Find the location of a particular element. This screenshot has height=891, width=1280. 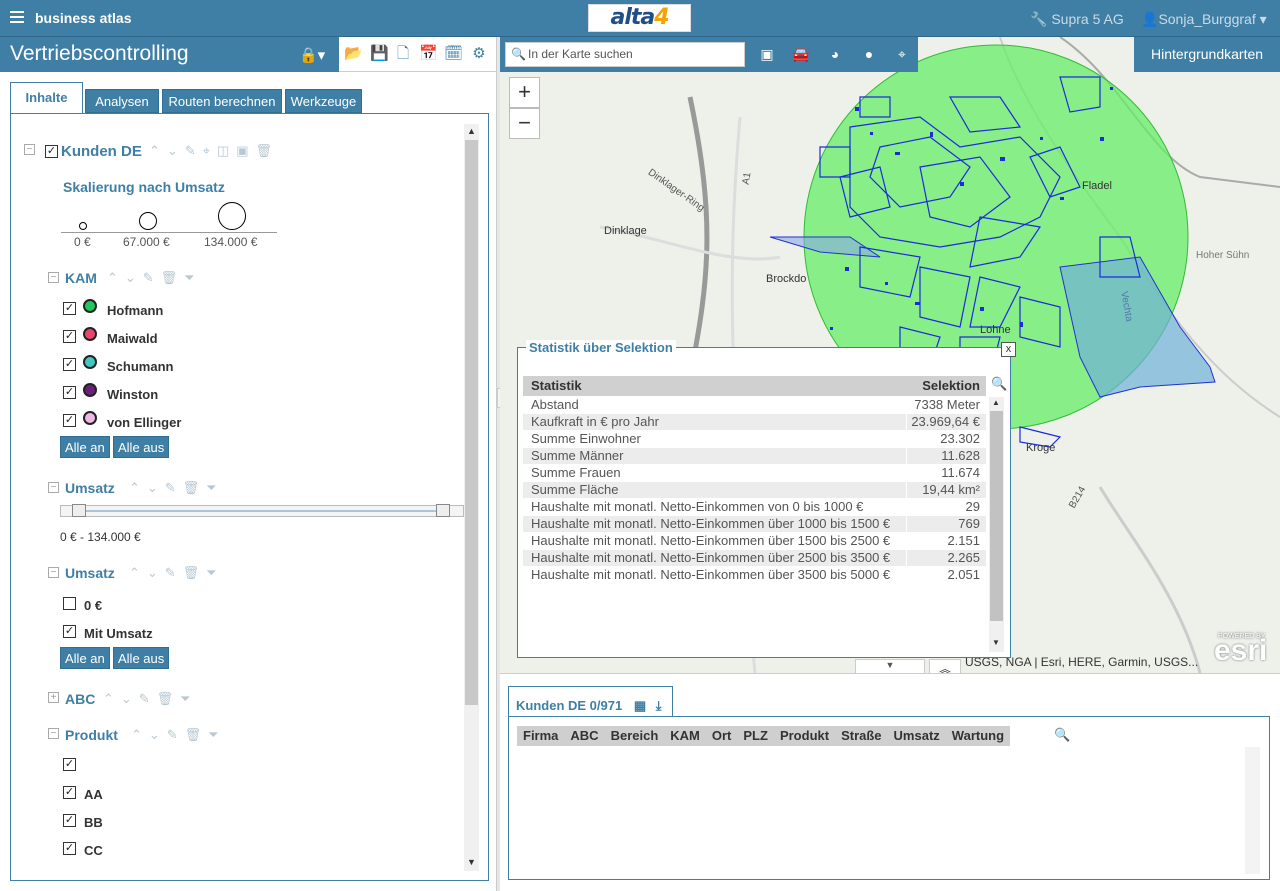

table-scrollbar is located at coordinates (1252, 810).